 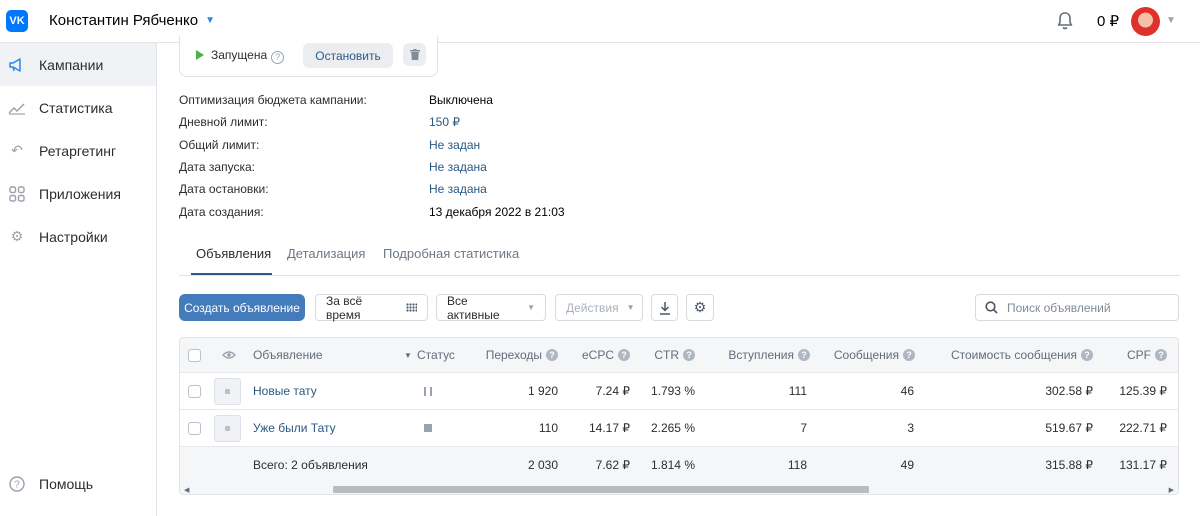 What do you see at coordinates (662, 355) in the screenshot?
I see `col-ctr: CTR?` at bounding box center [662, 355].